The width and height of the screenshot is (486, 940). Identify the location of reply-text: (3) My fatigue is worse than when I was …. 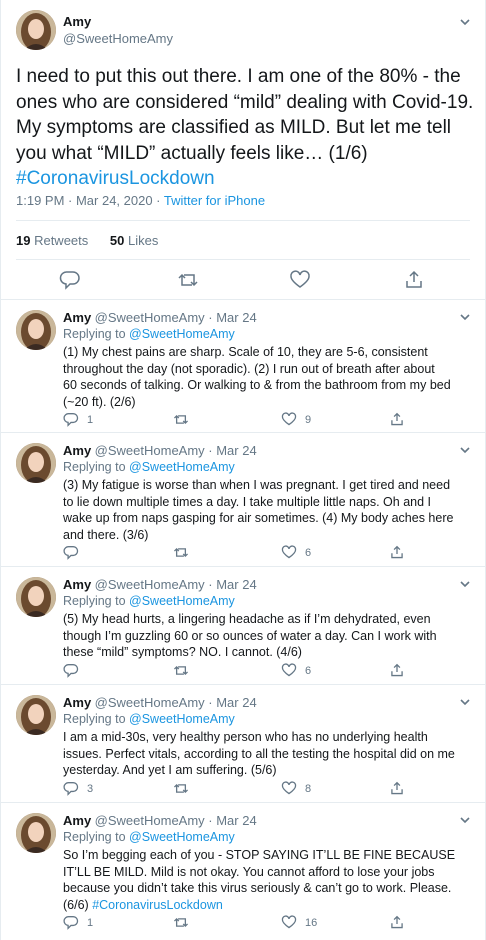
(269, 510).